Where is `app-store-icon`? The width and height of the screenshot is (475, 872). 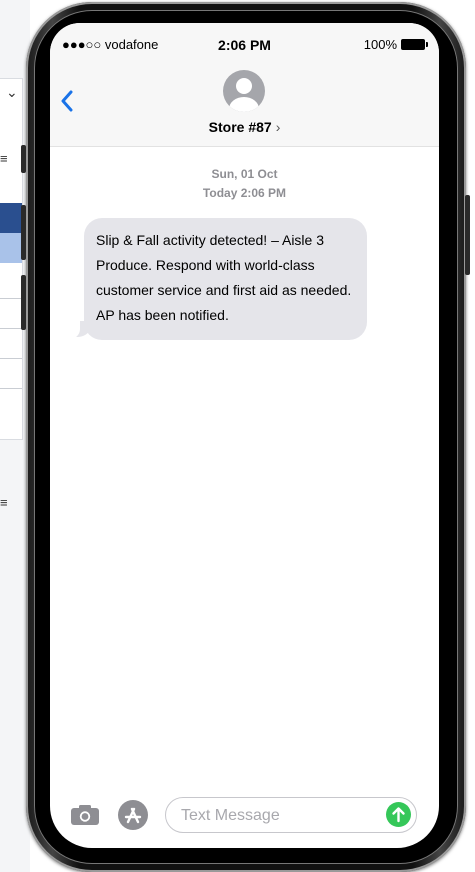
app-store-icon is located at coordinates (133, 815).